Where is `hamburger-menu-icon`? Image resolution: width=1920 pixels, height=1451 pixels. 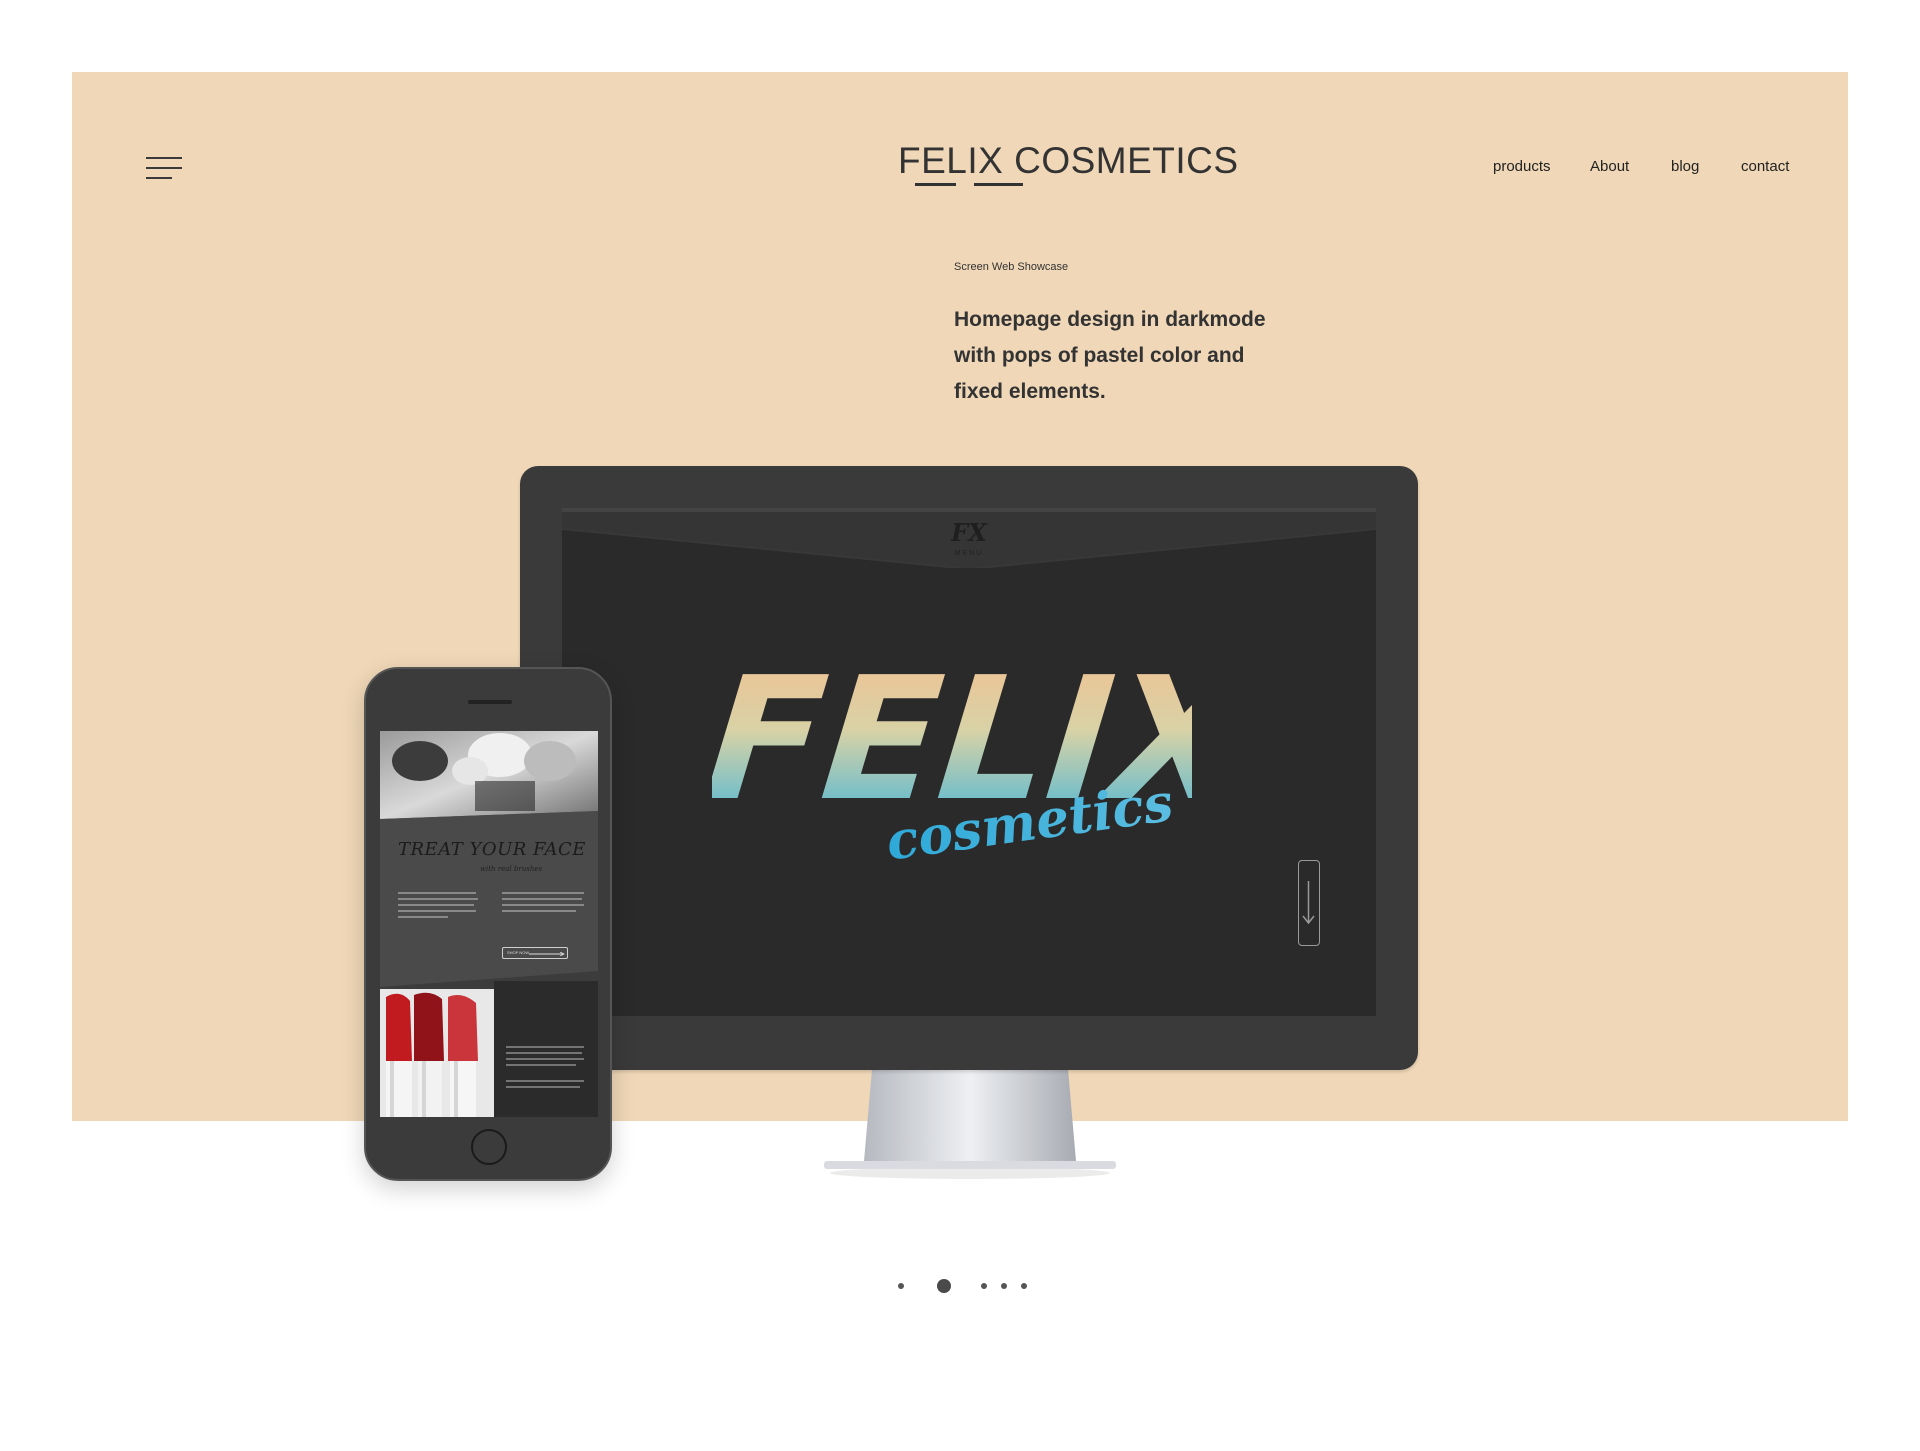
hamburger-menu-icon is located at coordinates (164, 168).